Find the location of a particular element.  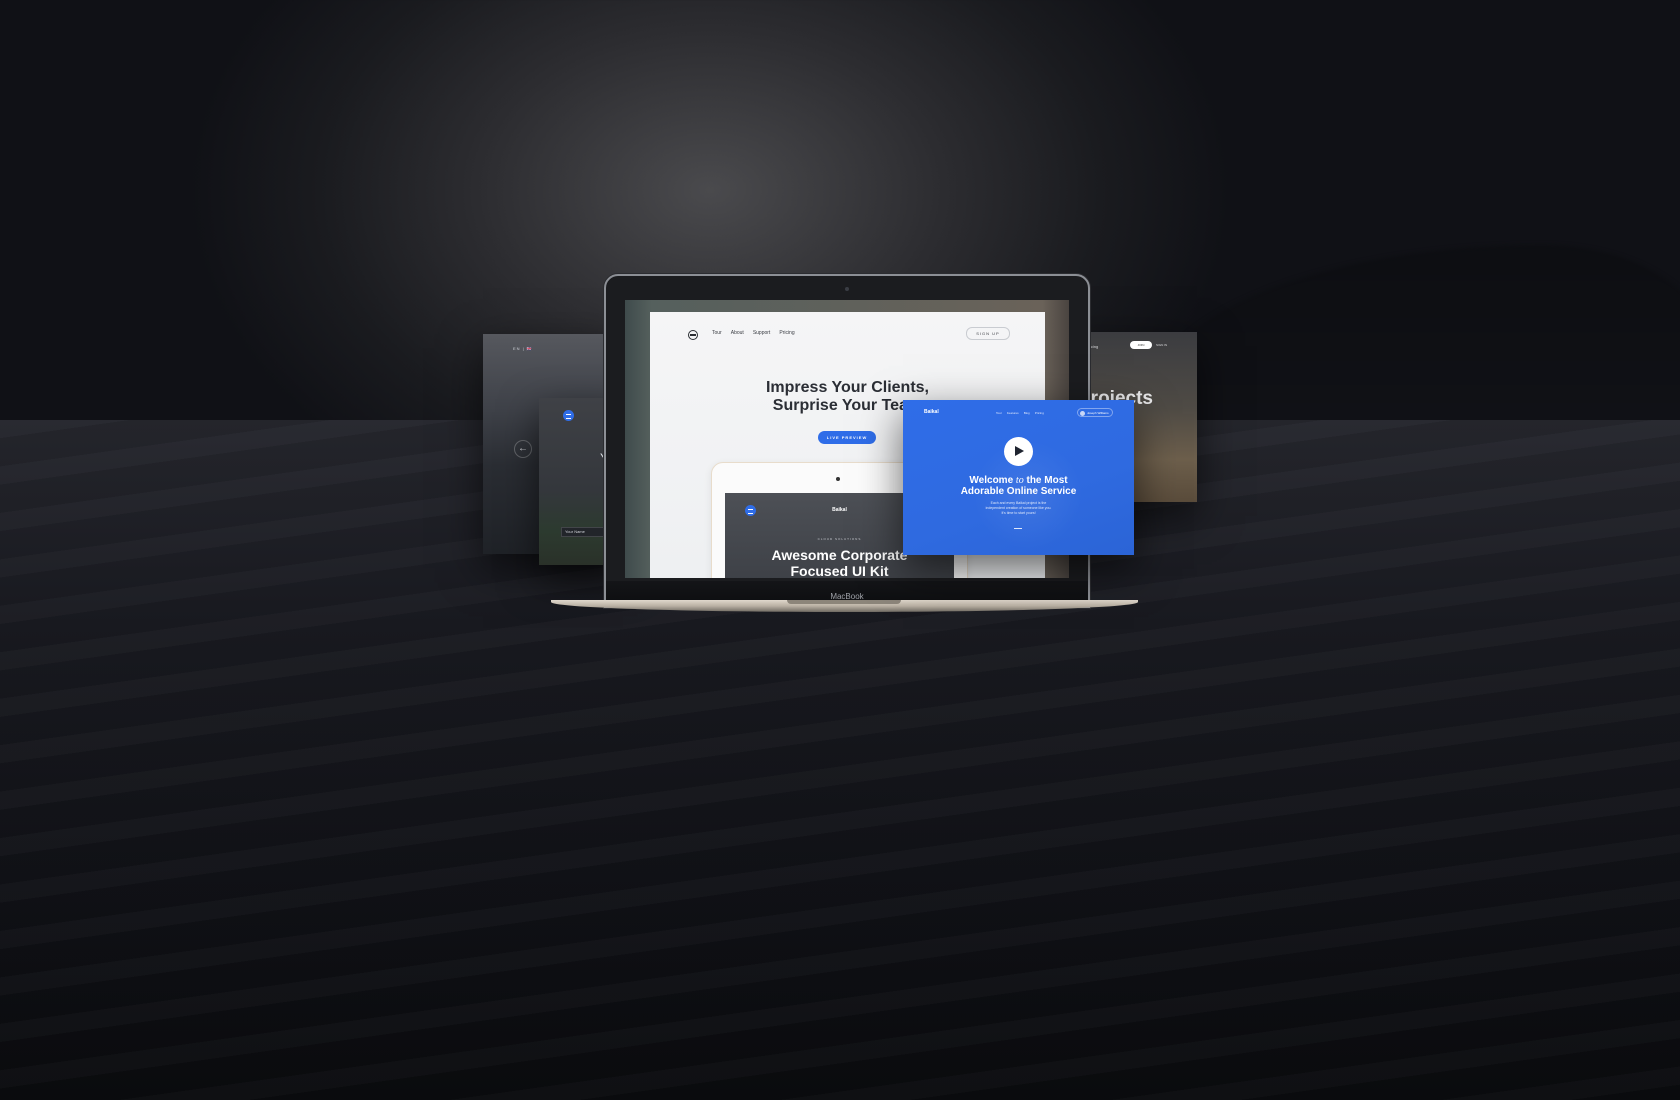

main-nav: Tour About Support Pricing is located at coordinates (753, 333).